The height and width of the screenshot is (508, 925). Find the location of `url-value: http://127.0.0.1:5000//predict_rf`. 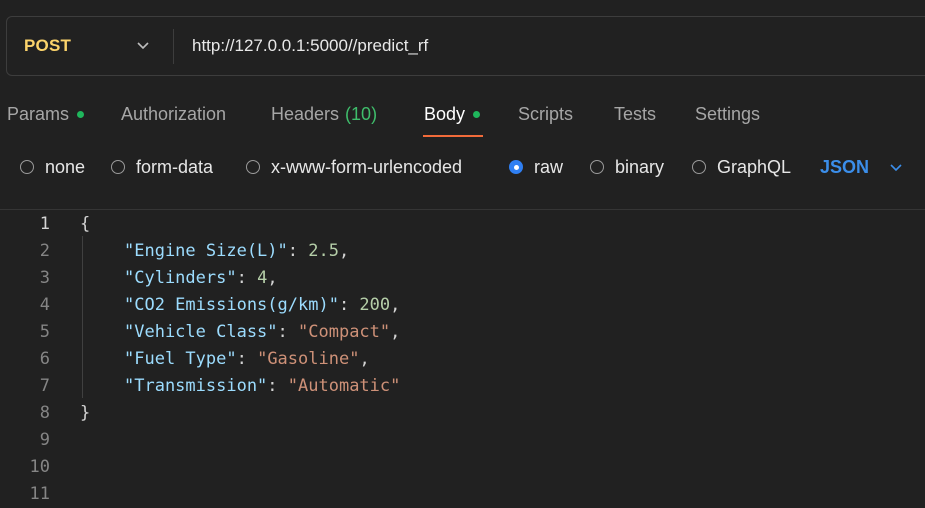

url-value: http://127.0.0.1:5000//predict_rf is located at coordinates (310, 45).